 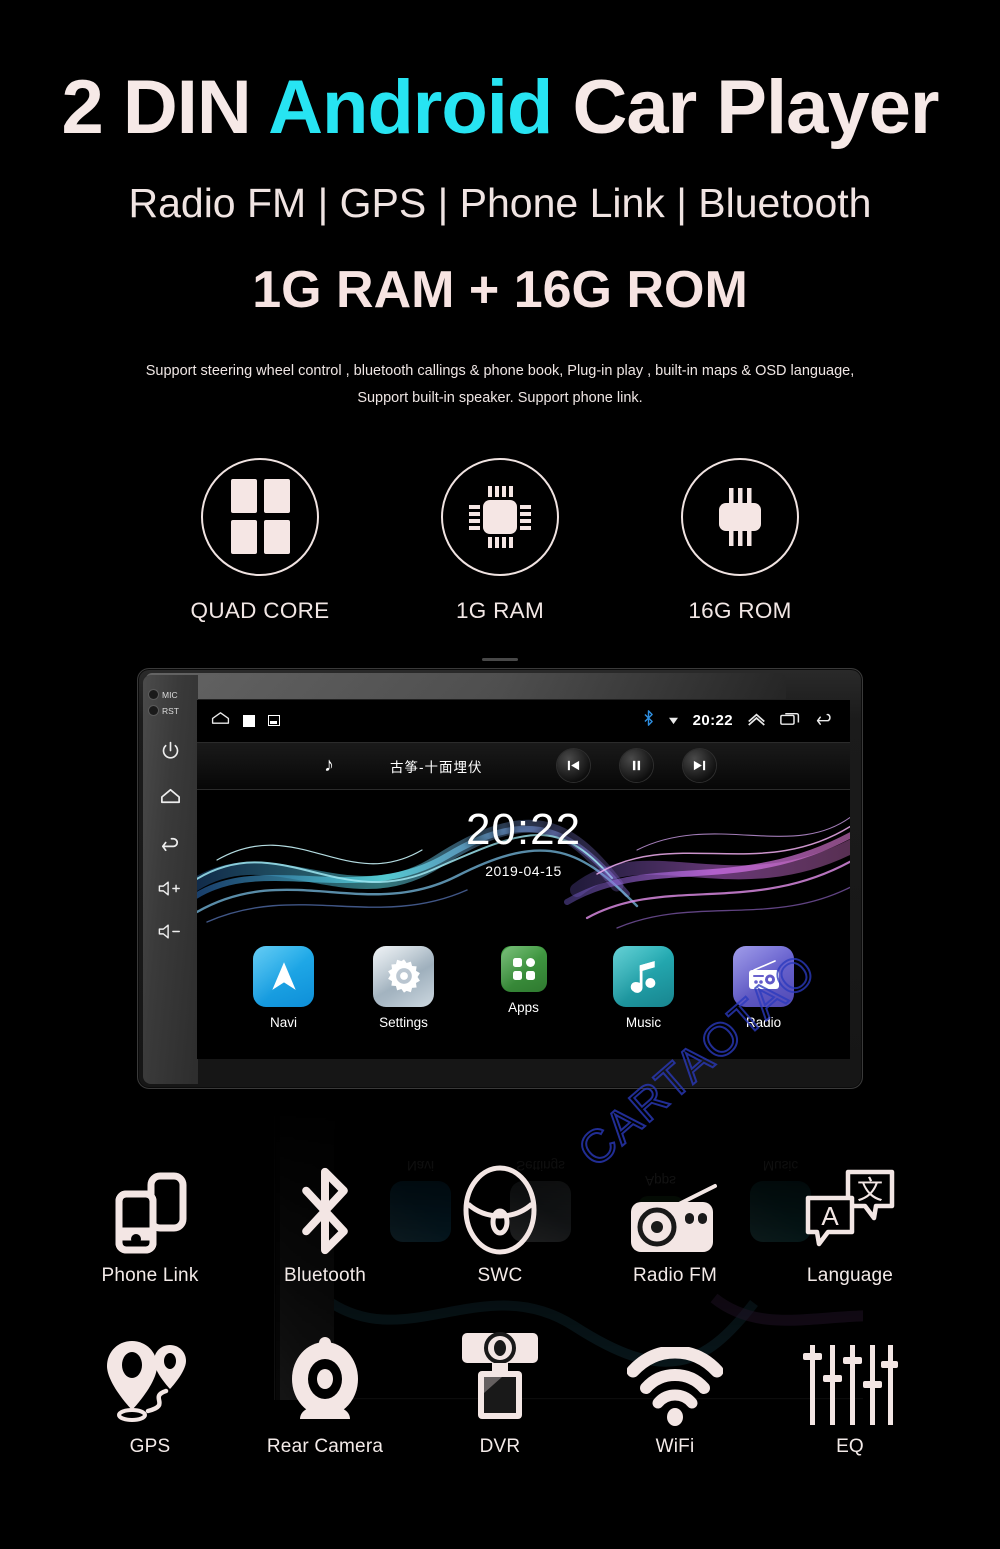 I want to click on spec-rom: 16G ROM, so click(x=740, y=540).